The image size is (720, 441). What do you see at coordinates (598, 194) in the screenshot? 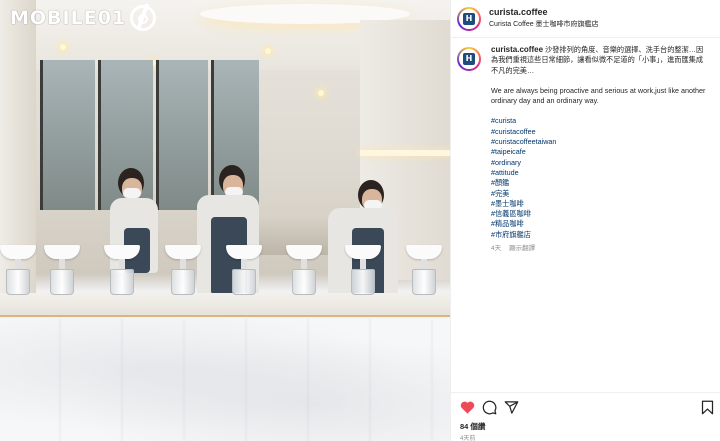
I see `hashtag-link: #完美` at bounding box center [598, 194].